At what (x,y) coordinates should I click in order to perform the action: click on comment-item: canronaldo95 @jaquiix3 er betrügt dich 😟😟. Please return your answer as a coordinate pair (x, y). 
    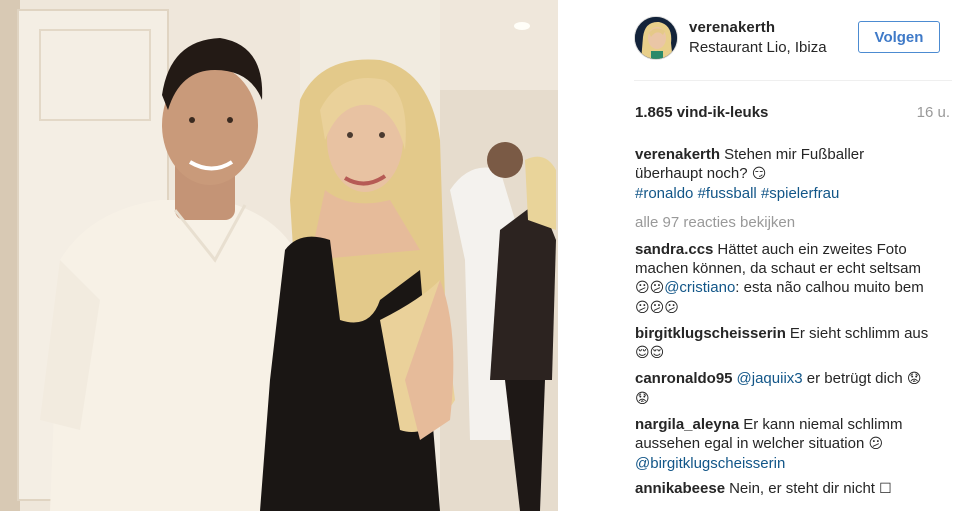
    Looking at the image, I should click on (785, 389).